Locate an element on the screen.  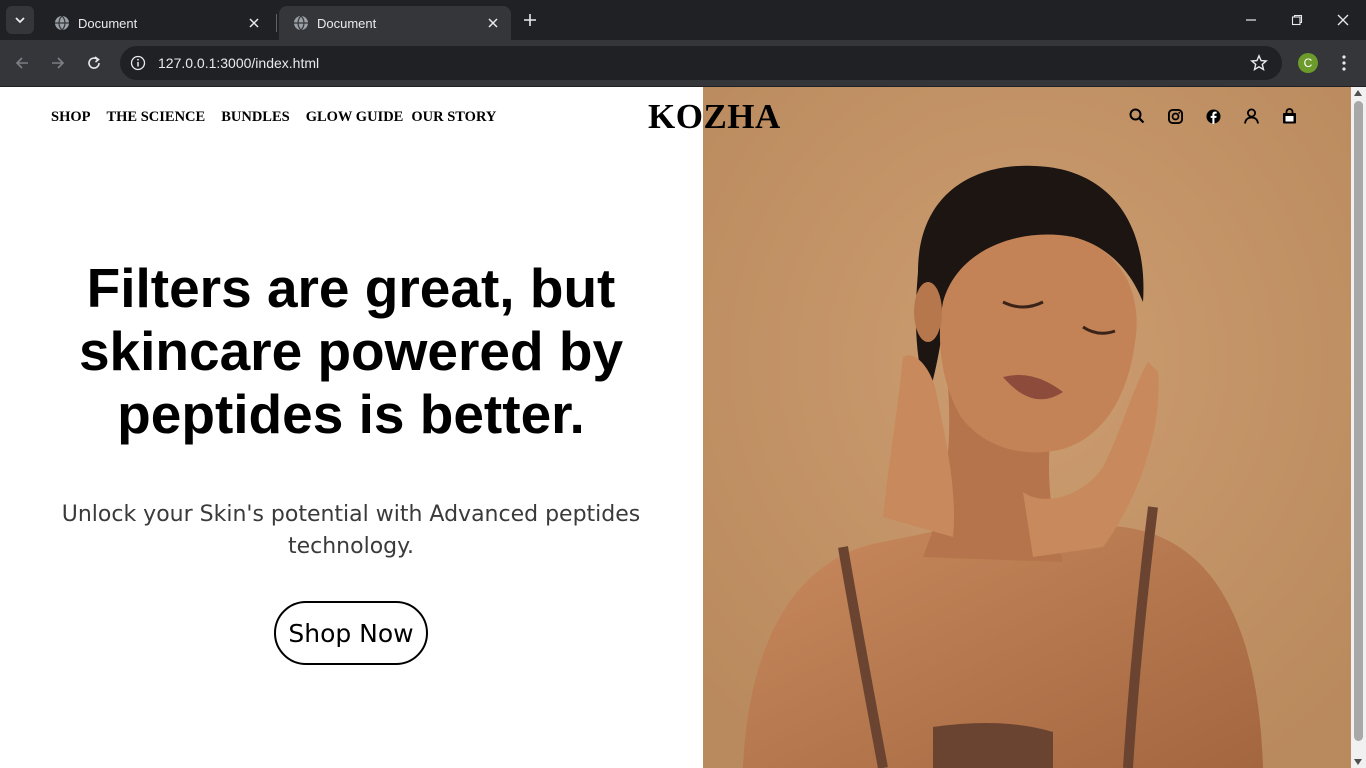
url-text: 127.0.0.1:3000/index.html is located at coordinates (238, 63).